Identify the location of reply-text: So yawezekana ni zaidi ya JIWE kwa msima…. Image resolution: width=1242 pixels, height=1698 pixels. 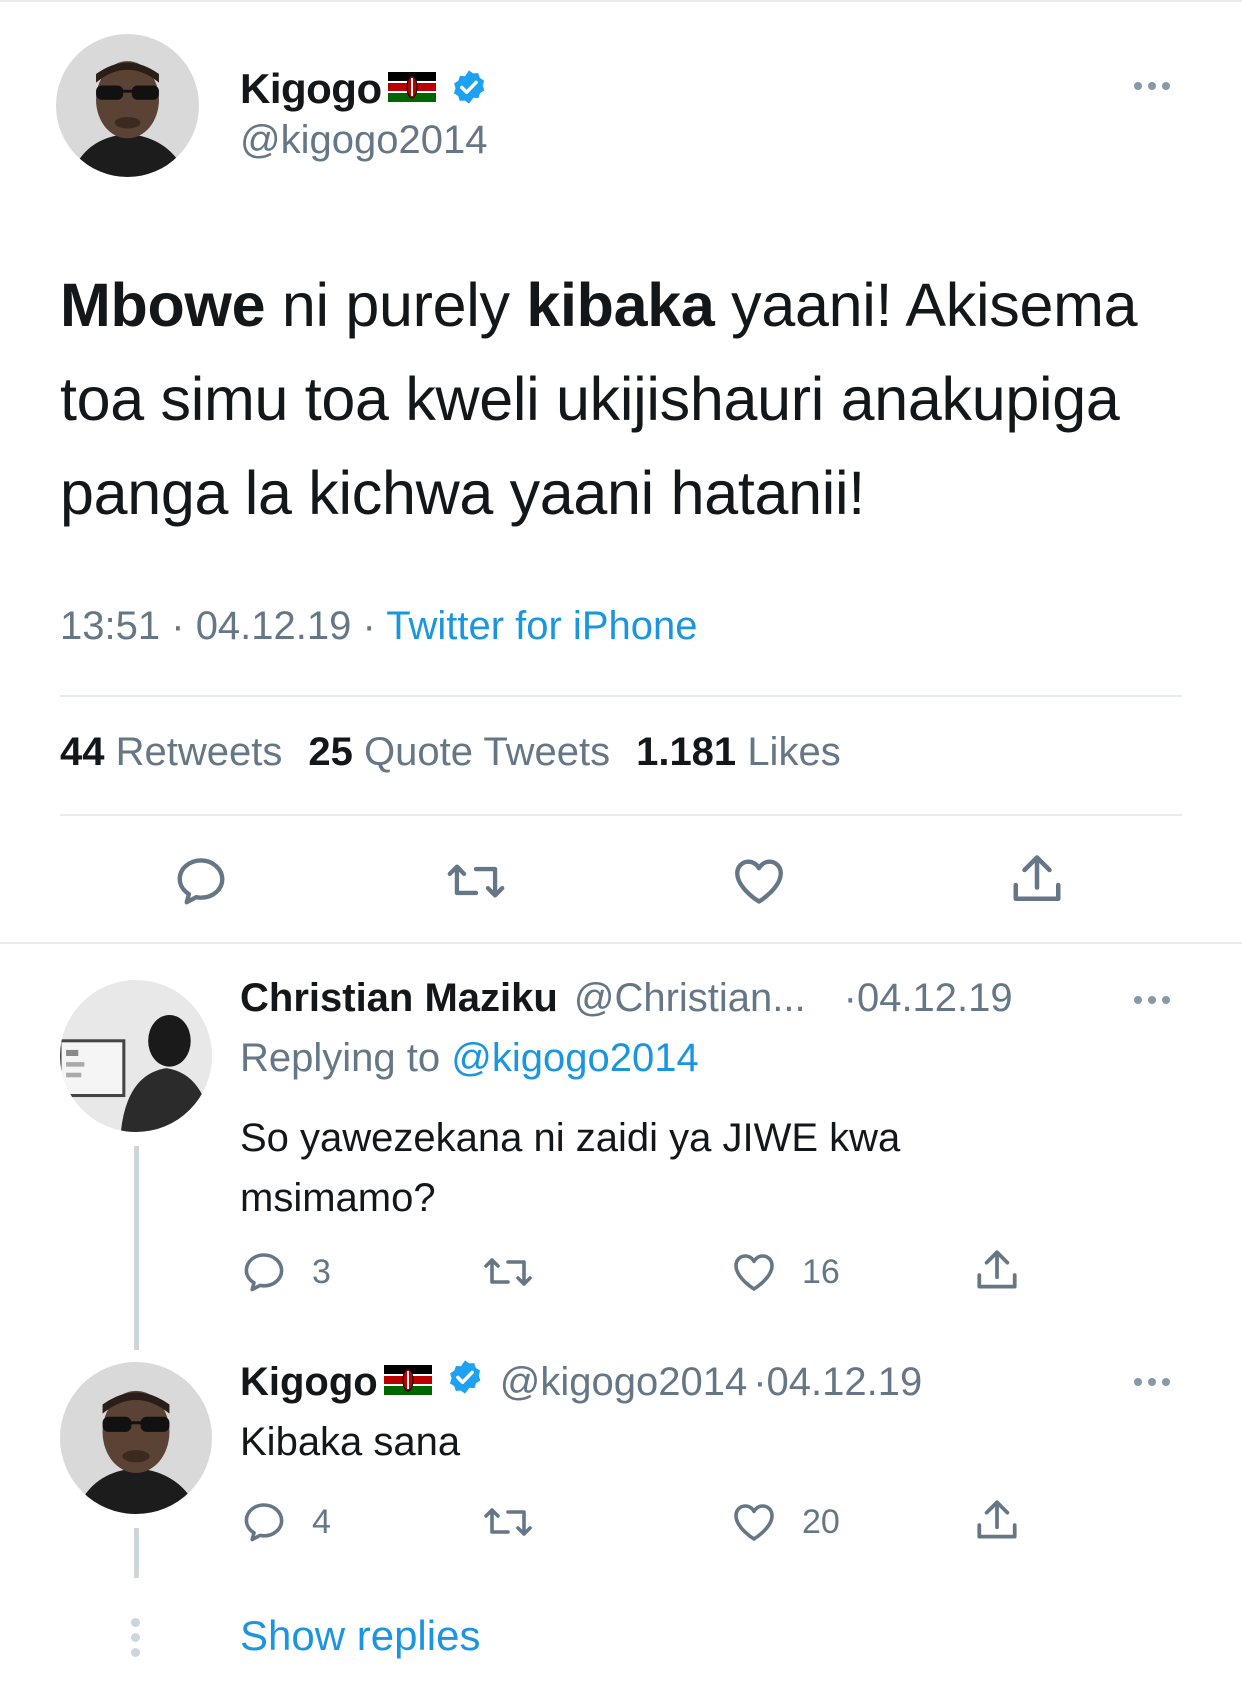
(570, 1168).